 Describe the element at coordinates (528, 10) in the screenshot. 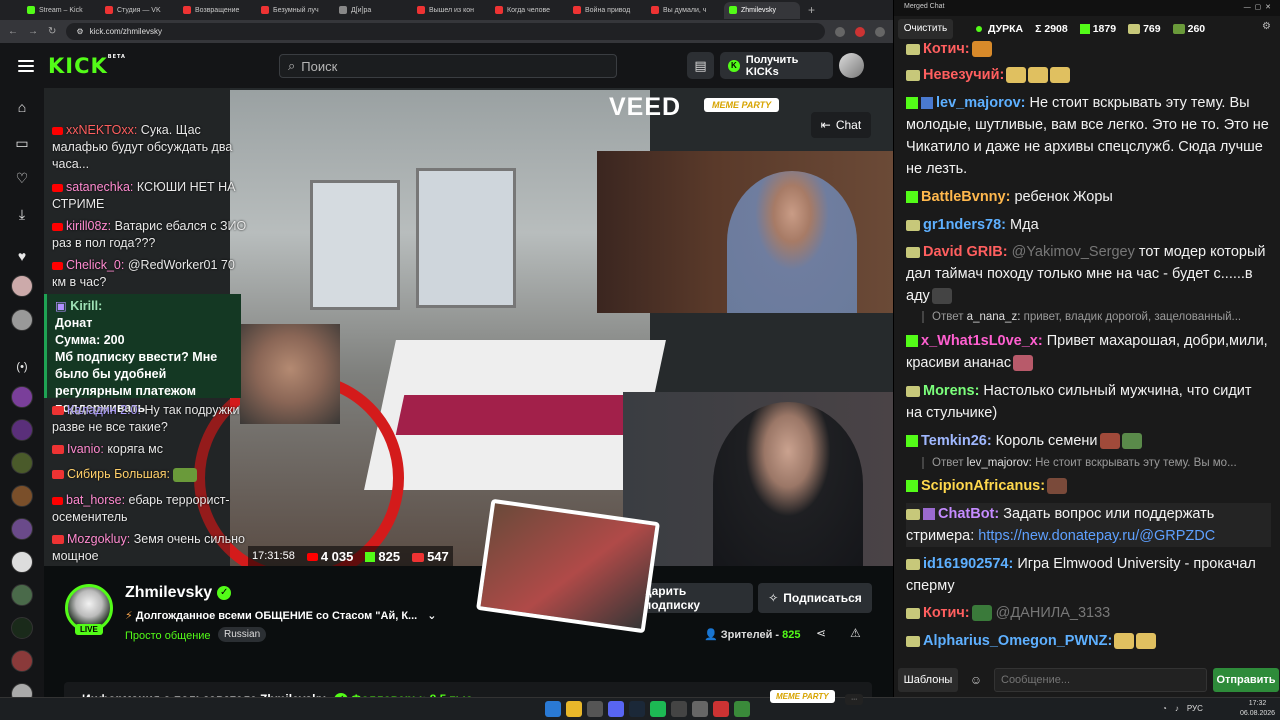

I see `browser-tab: Когда челове` at that location.